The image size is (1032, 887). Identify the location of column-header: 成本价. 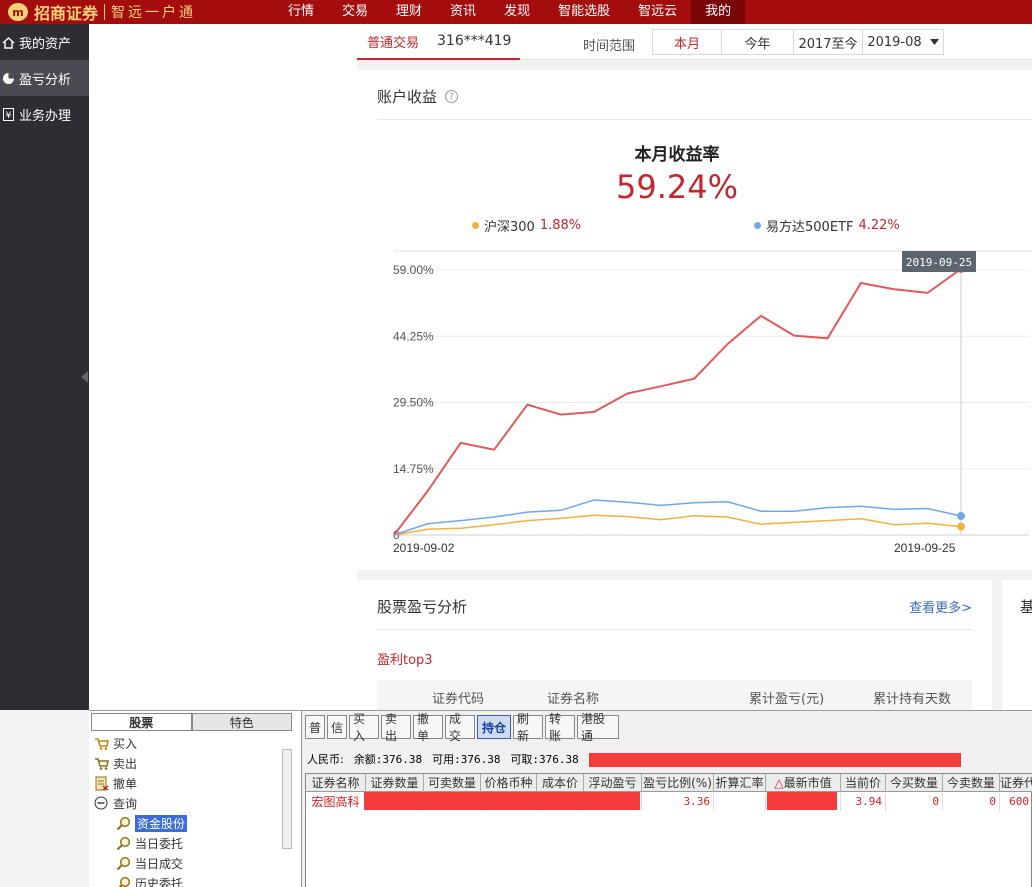
(560, 783).